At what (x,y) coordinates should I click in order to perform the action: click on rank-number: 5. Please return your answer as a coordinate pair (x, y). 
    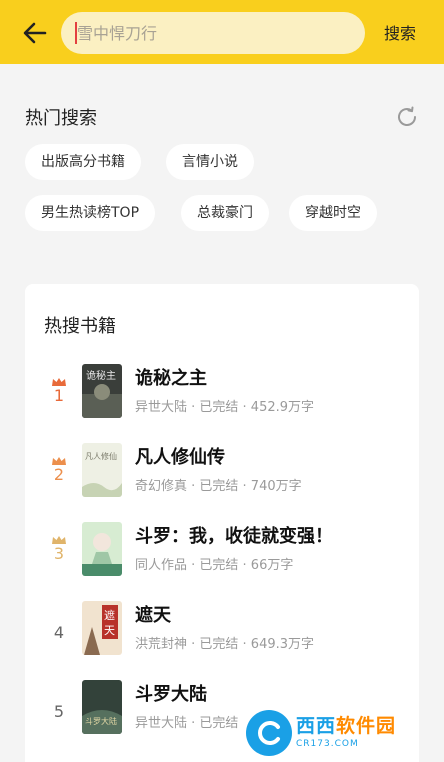
    Looking at the image, I should click on (59, 711).